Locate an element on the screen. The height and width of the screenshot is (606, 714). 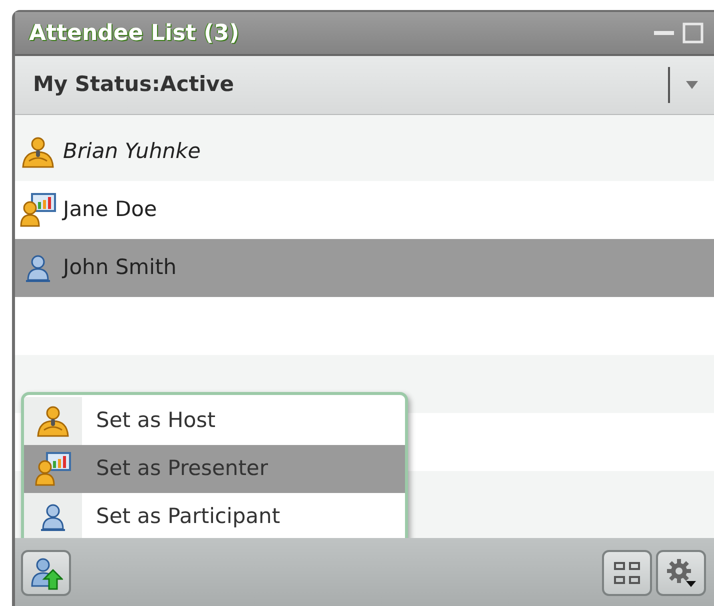
maximize-button is located at coordinates (693, 33).